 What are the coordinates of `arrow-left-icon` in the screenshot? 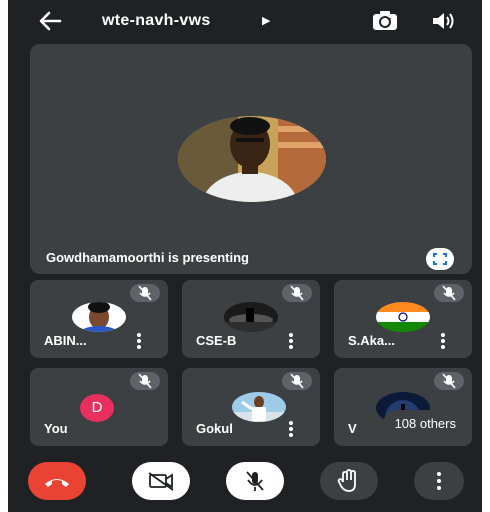 It's located at (50, 21).